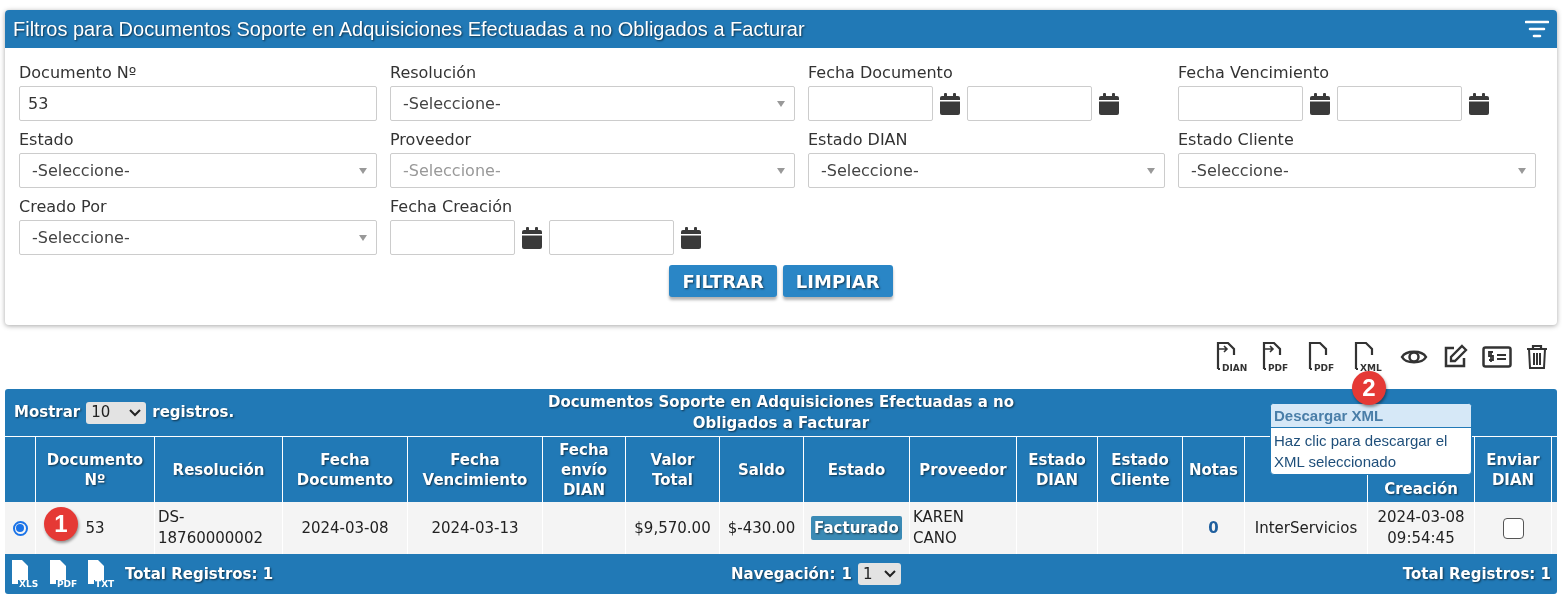 This screenshot has width=1562, height=603. Describe the element at coordinates (781, 412) in the screenshot. I see `table-title: Documentos Soporte en Adquisiciones Efectuadas a no Obligados a Facturar` at that location.